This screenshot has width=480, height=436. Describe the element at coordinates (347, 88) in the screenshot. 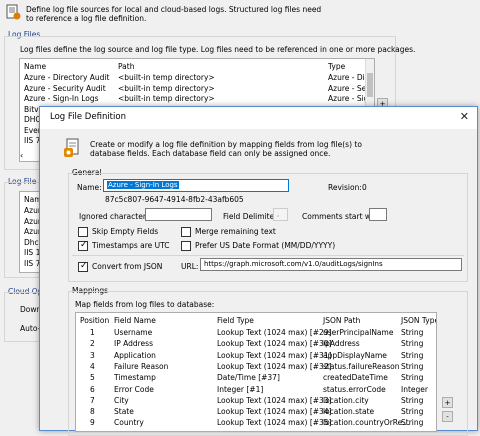

I see `row-type: Azure - Se` at that location.